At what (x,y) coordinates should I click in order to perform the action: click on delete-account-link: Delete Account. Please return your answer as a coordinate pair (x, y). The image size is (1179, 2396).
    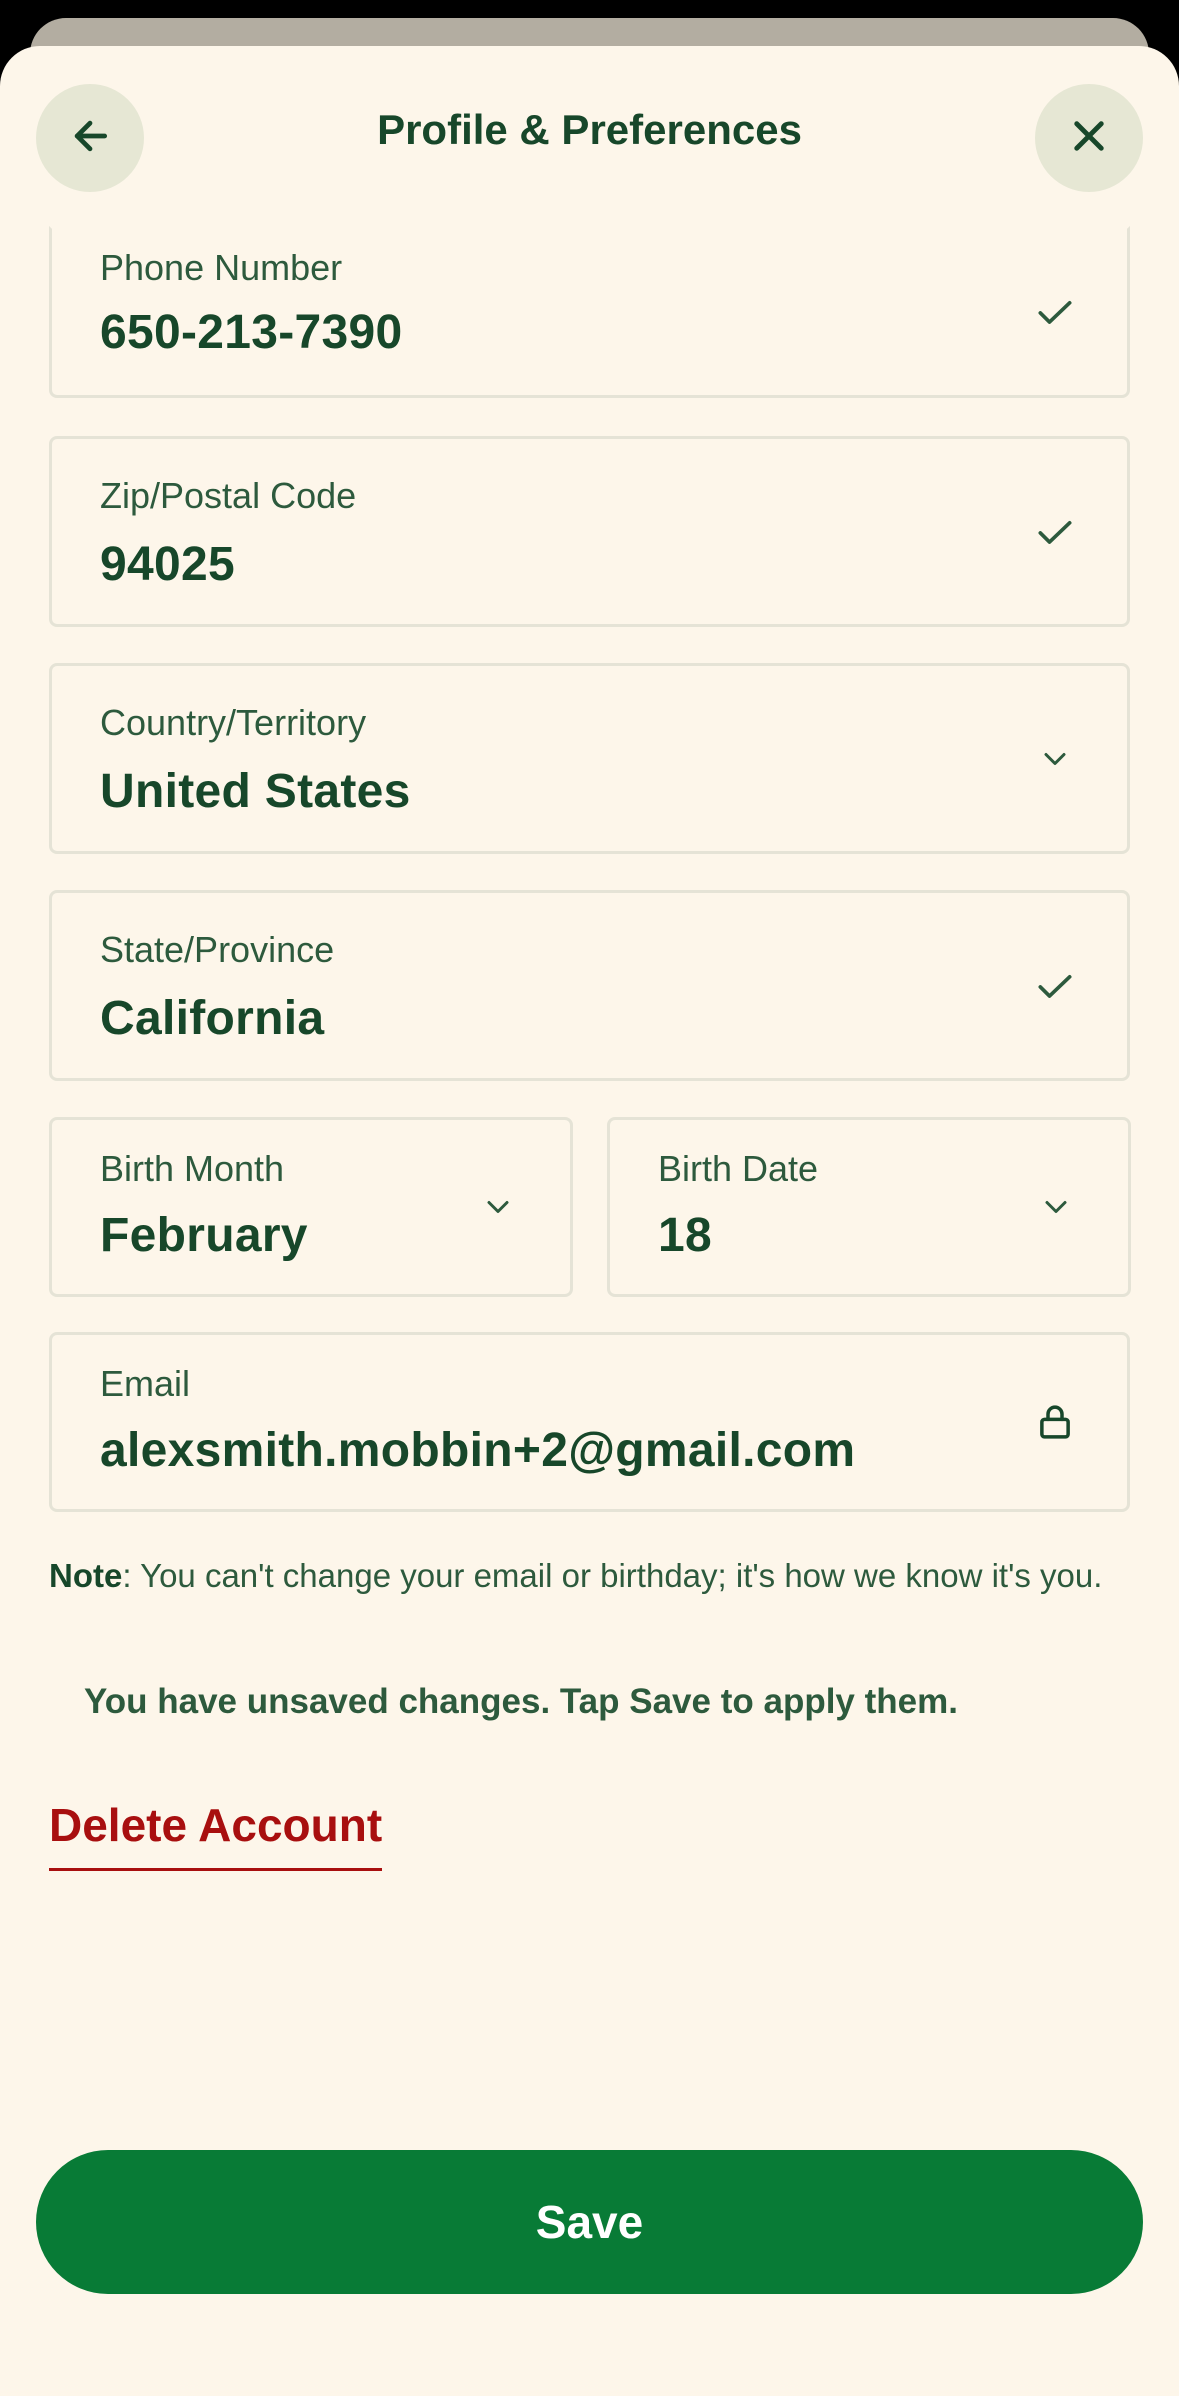
    Looking at the image, I should click on (216, 1834).